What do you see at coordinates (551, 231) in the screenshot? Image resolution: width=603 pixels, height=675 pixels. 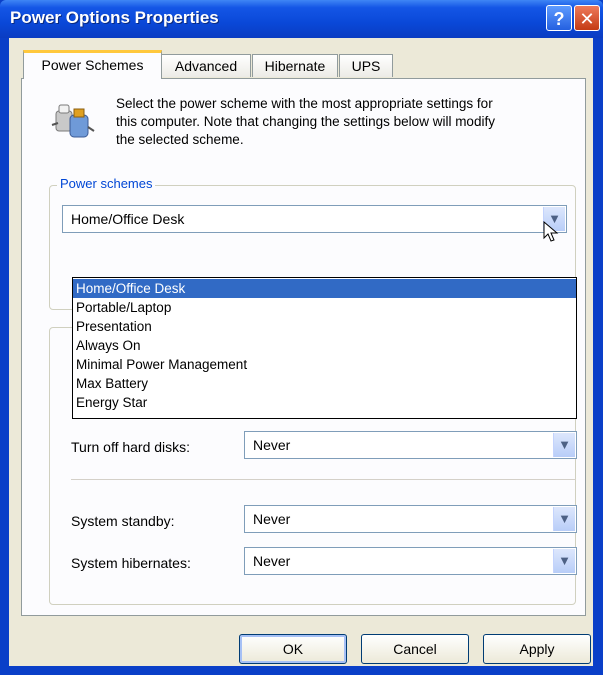 I see `mouse-cursor-icon` at bounding box center [551, 231].